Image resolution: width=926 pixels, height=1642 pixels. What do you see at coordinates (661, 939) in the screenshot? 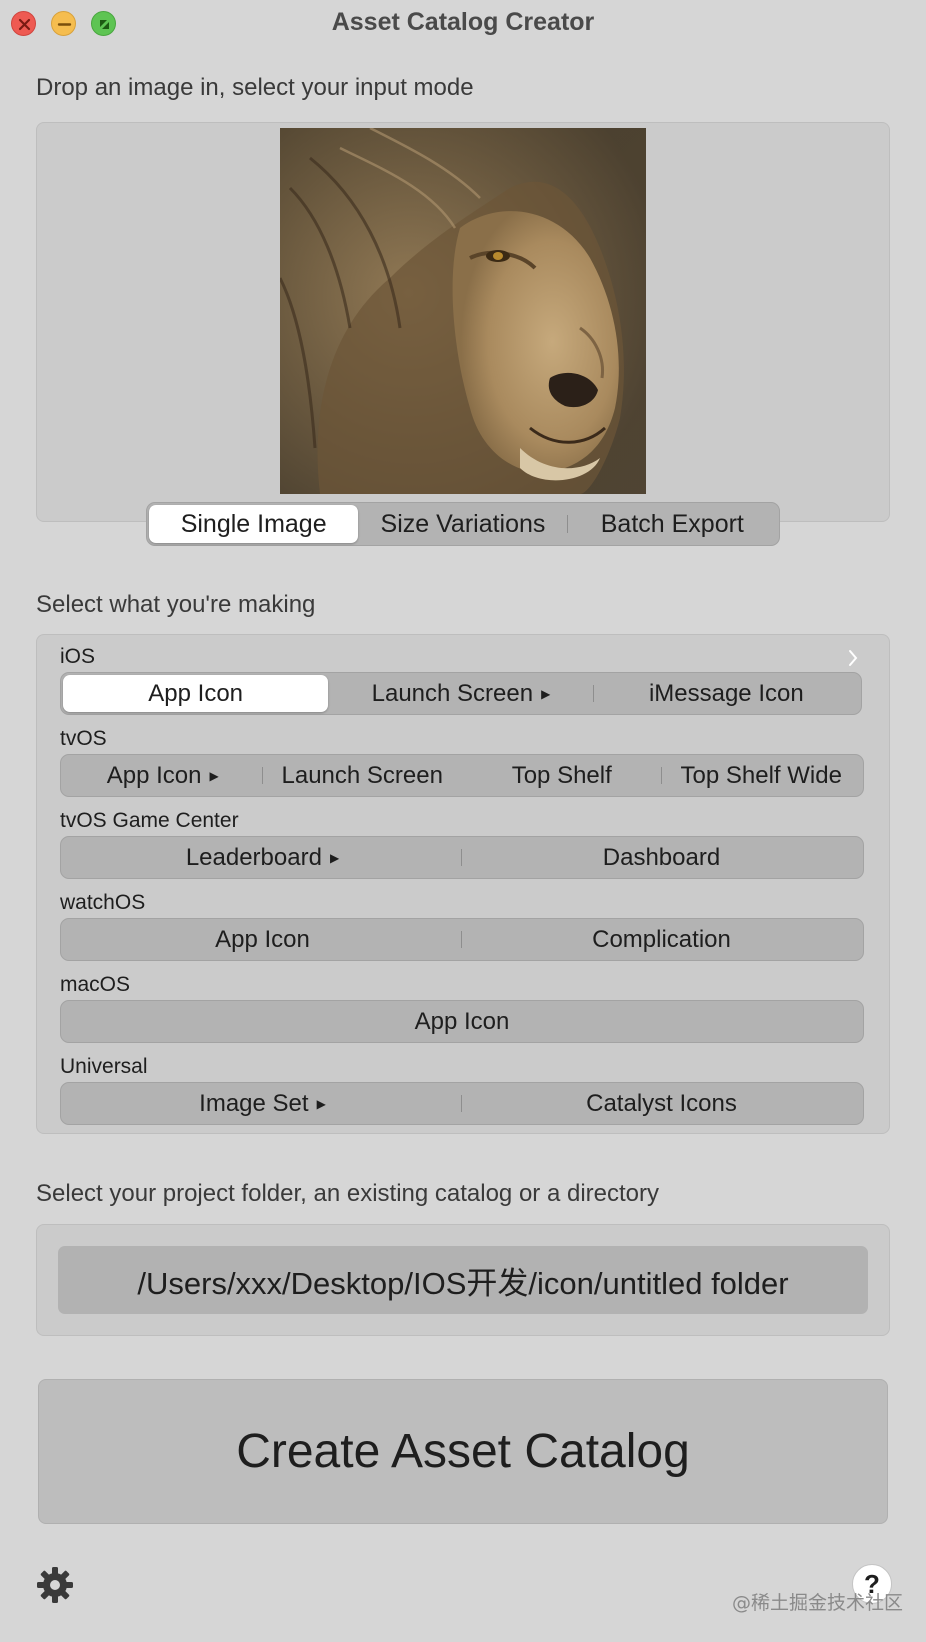
I see `watchos-complication: Complication` at bounding box center [661, 939].